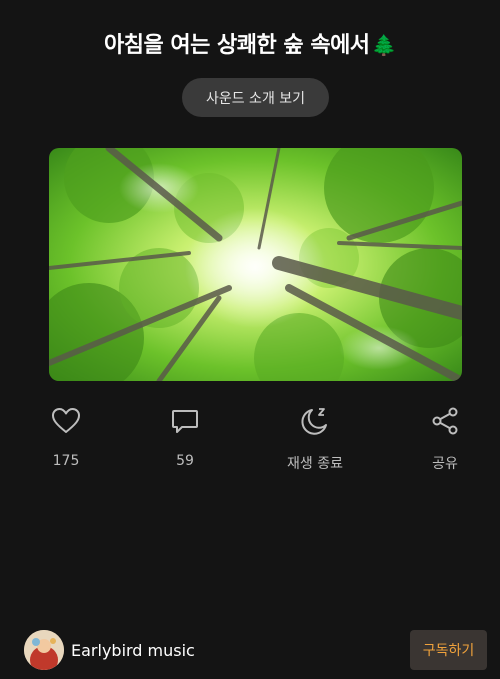 The image size is (500, 679). Describe the element at coordinates (185, 461) in the screenshot. I see `comment-count: 59` at that location.